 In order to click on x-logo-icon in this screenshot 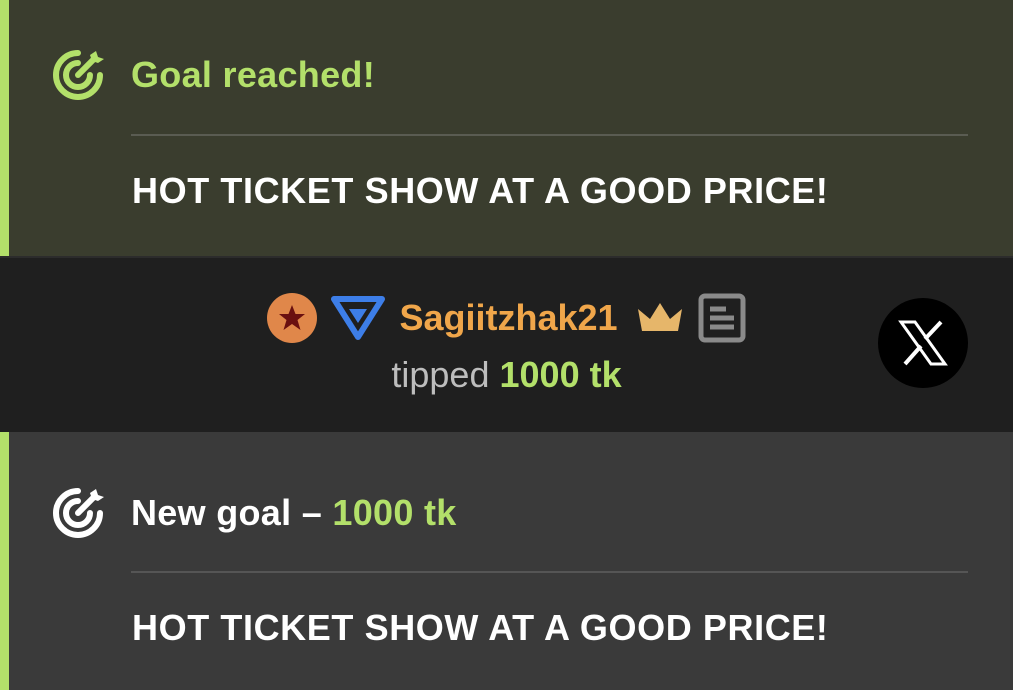, I will do `click(923, 343)`.